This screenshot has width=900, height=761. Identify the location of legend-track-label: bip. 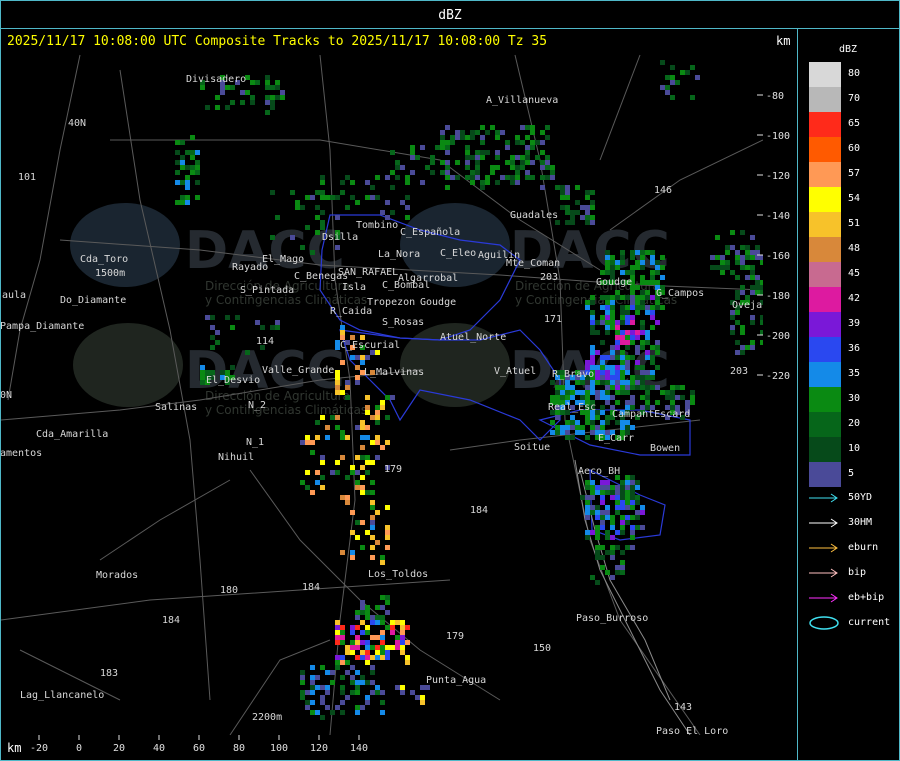
(857, 572).